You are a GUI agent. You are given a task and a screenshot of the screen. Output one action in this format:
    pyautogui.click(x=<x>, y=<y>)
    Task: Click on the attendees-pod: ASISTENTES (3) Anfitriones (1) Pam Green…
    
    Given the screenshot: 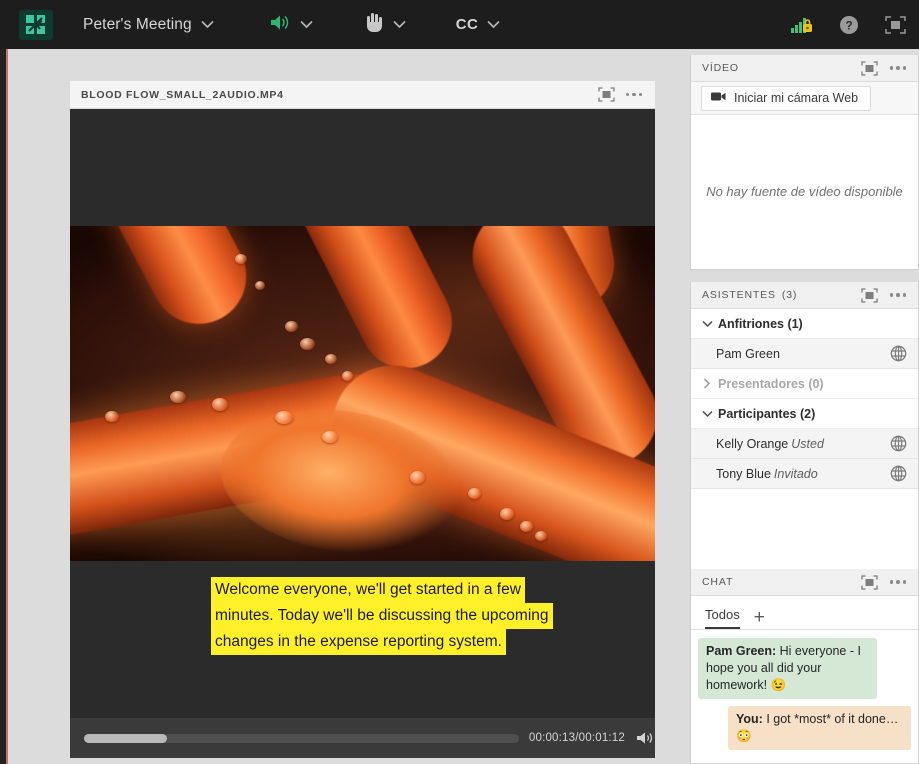 What is the action you would take?
    pyautogui.click(x=804, y=427)
    